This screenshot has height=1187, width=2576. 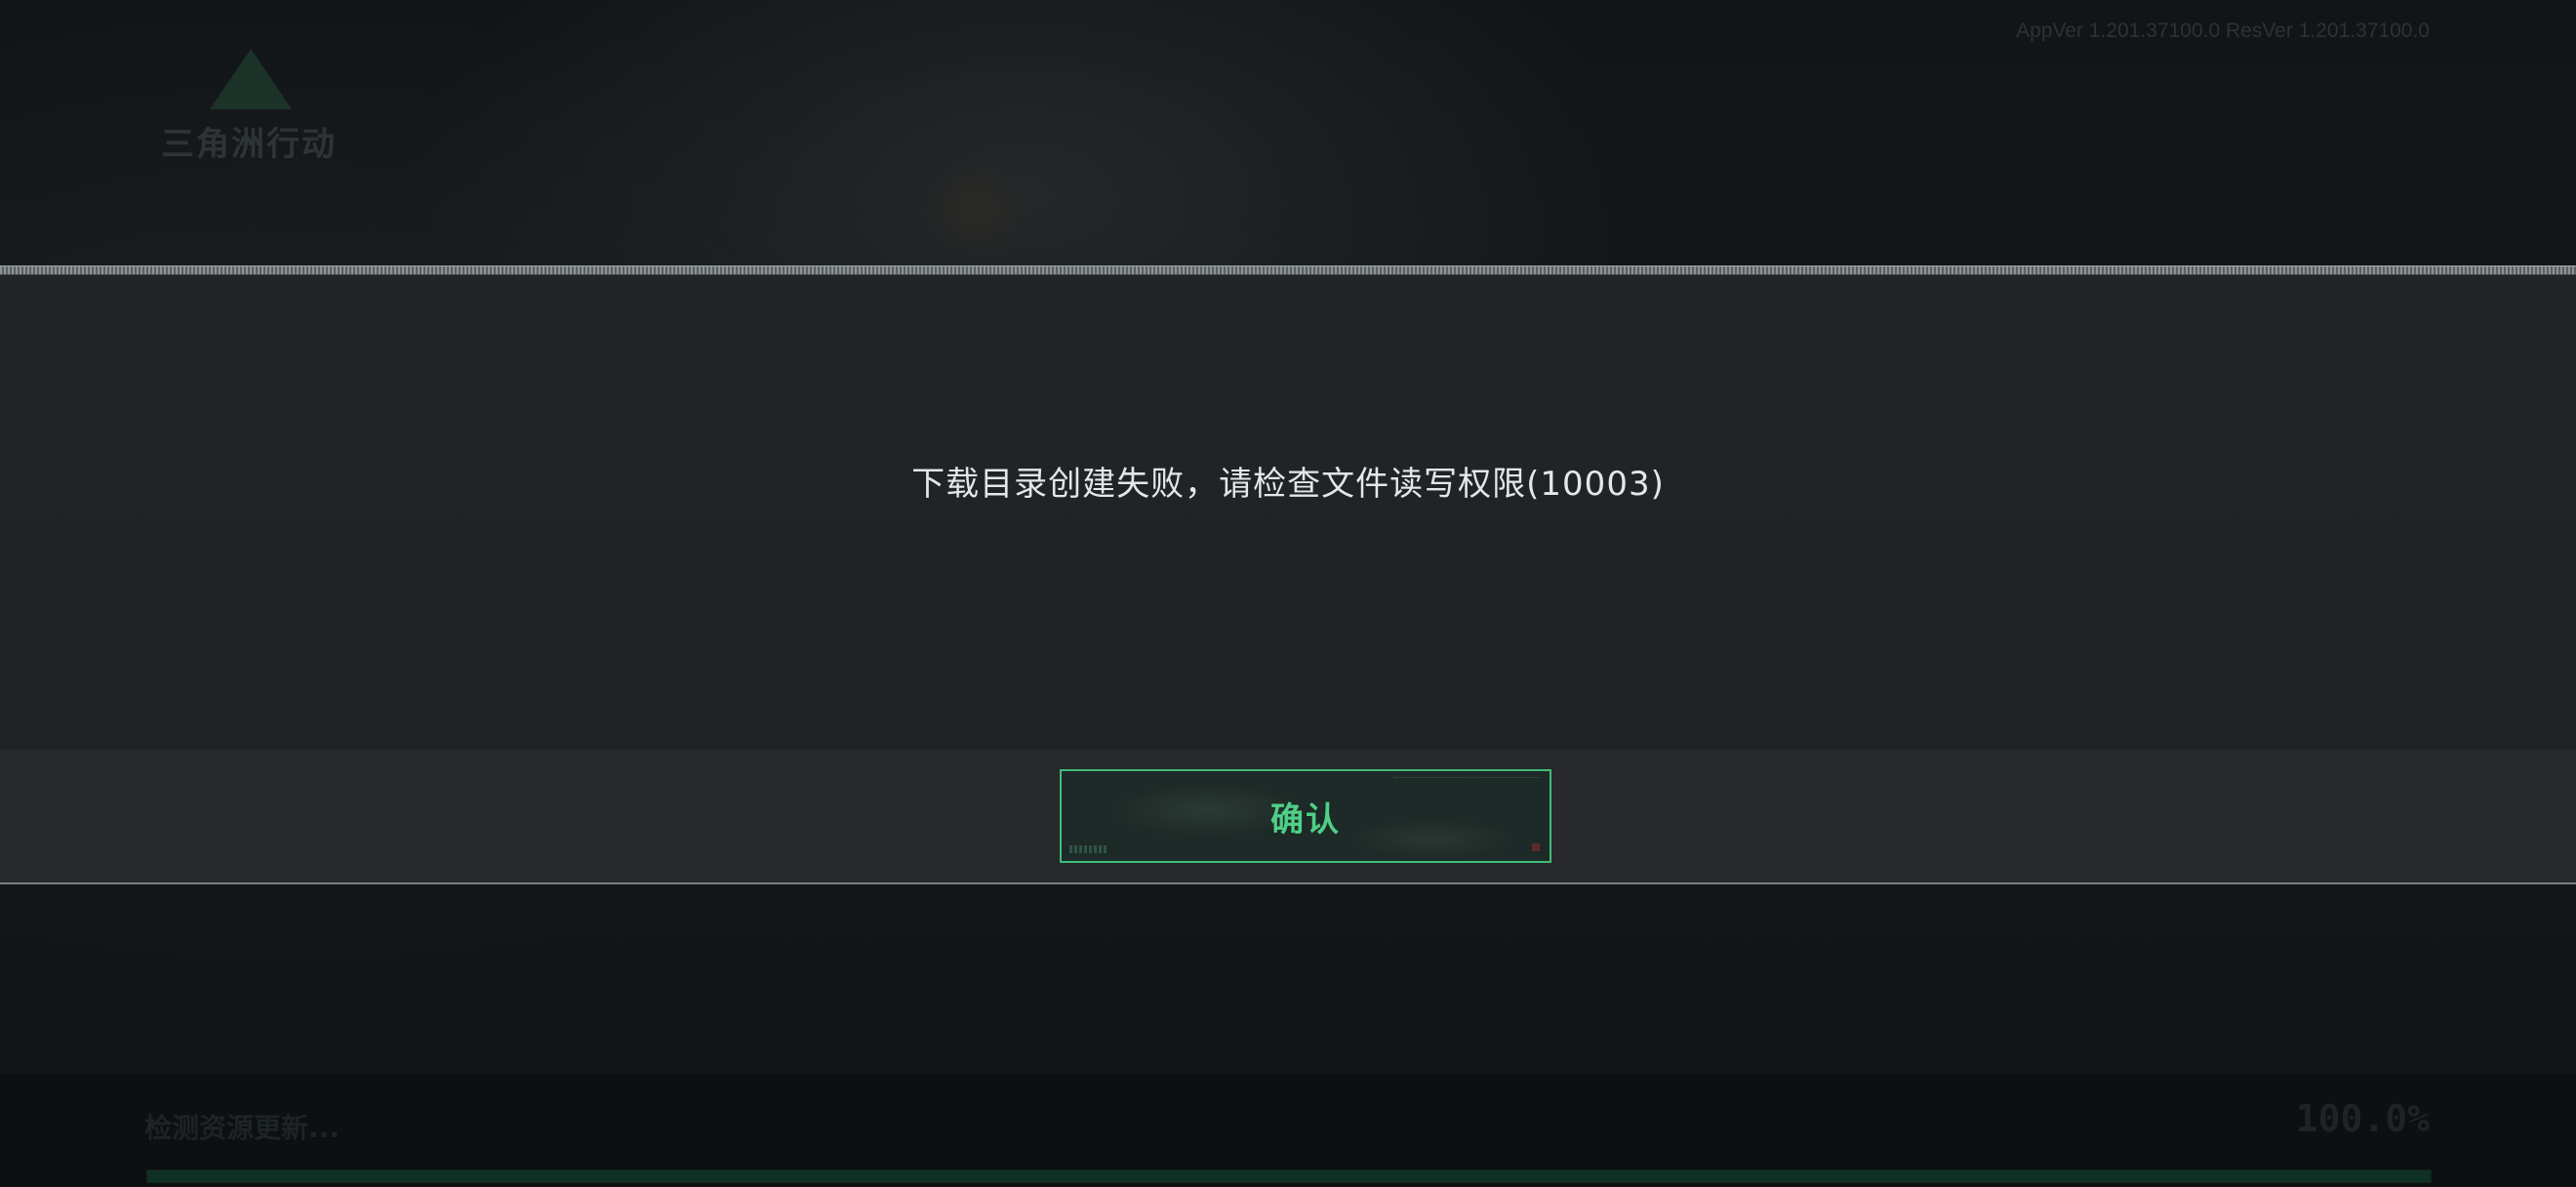 I want to click on dialog-bottom-border, so click(x=1288, y=883).